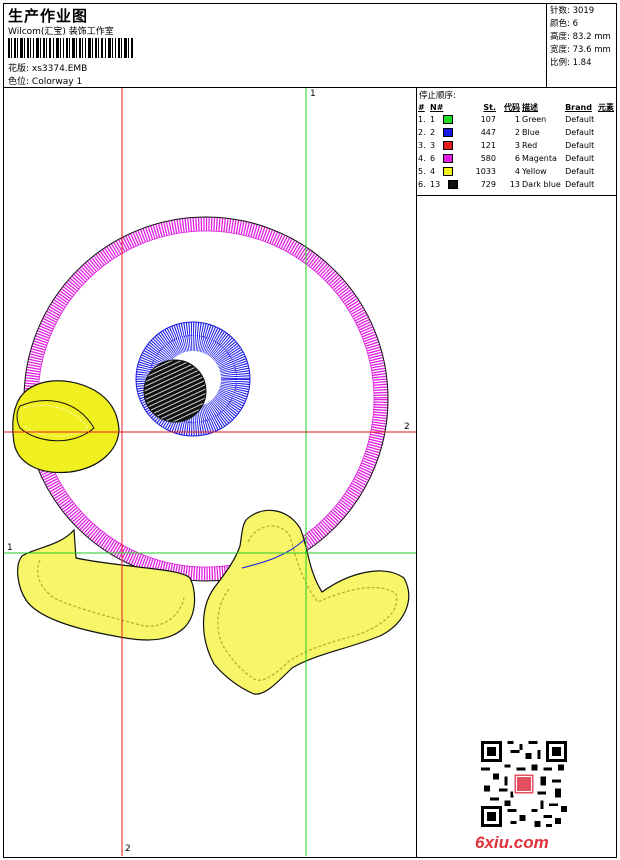  Describe the element at coordinates (422, 171) in the screenshot. I see `row-index: 5.` at that location.